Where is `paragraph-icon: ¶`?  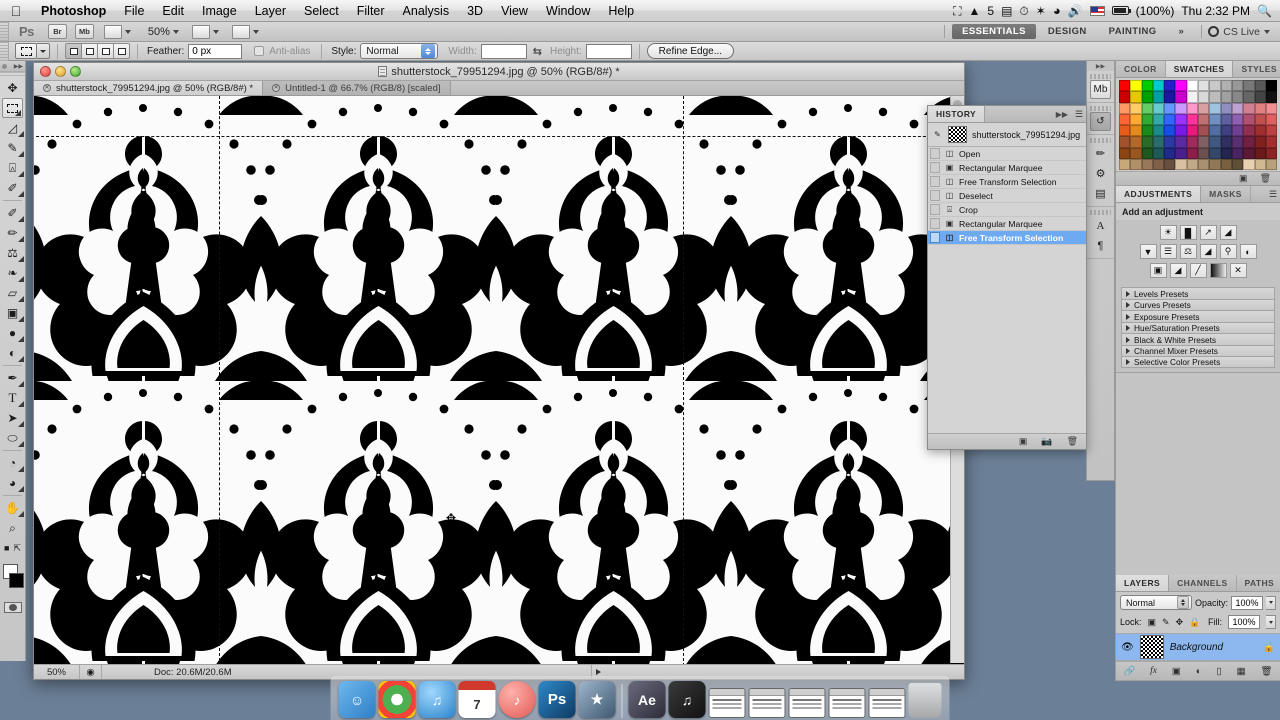 paragraph-icon: ¶ is located at coordinates (1100, 245).